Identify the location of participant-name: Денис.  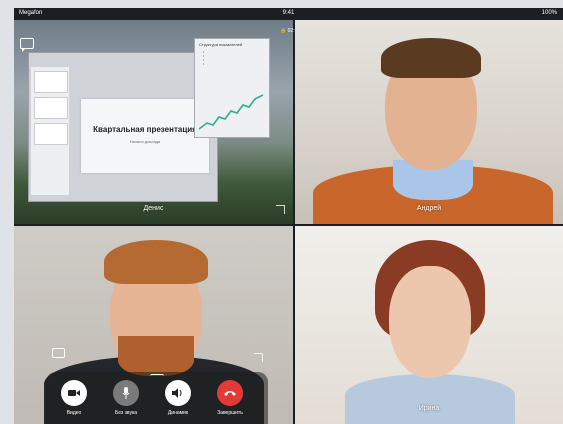
(153, 208).